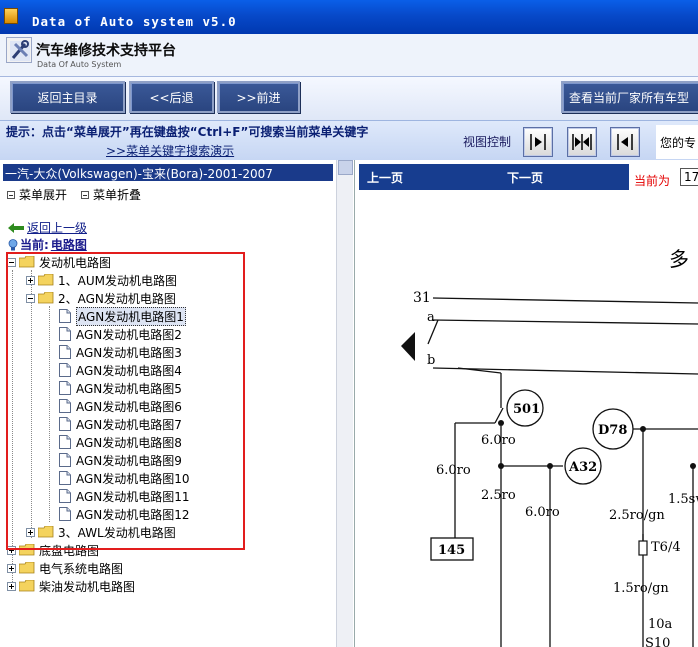 This screenshot has width=698, height=647. Describe the element at coordinates (641, 588) in the screenshot. I see `wire-label: 1.5ro/gn` at that location.